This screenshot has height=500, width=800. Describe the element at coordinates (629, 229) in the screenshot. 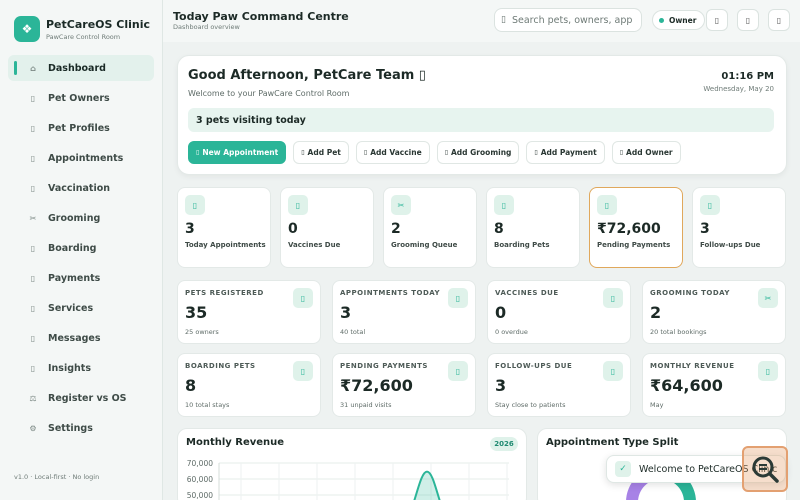

I see `stat-value: ₹72,600` at that location.